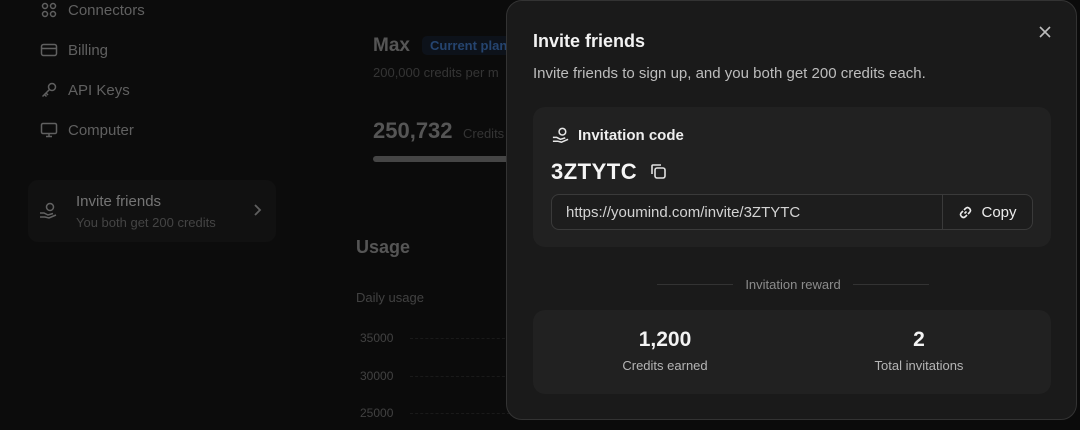 Image resolution: width=1080 pixels, height=430 pixels. What do you see at coordinates (665, 339) in the screenshot?
I see `credits-earned-value: 1,200` at bounding box center [665, 339].